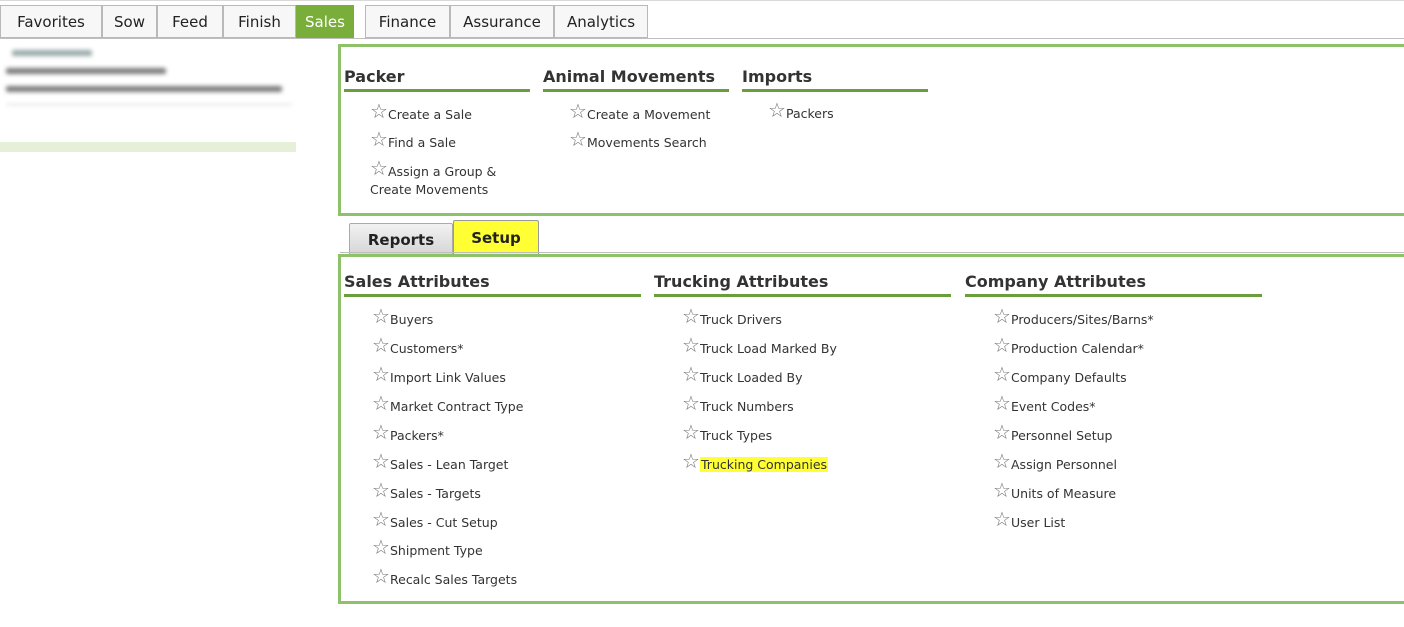 This screenshot has width=1404, height=627. Describe the element at coordinates (1055, 461) in the screenshot. I see `assign-personnel-link: ☆ Assign Personnel` at that location.